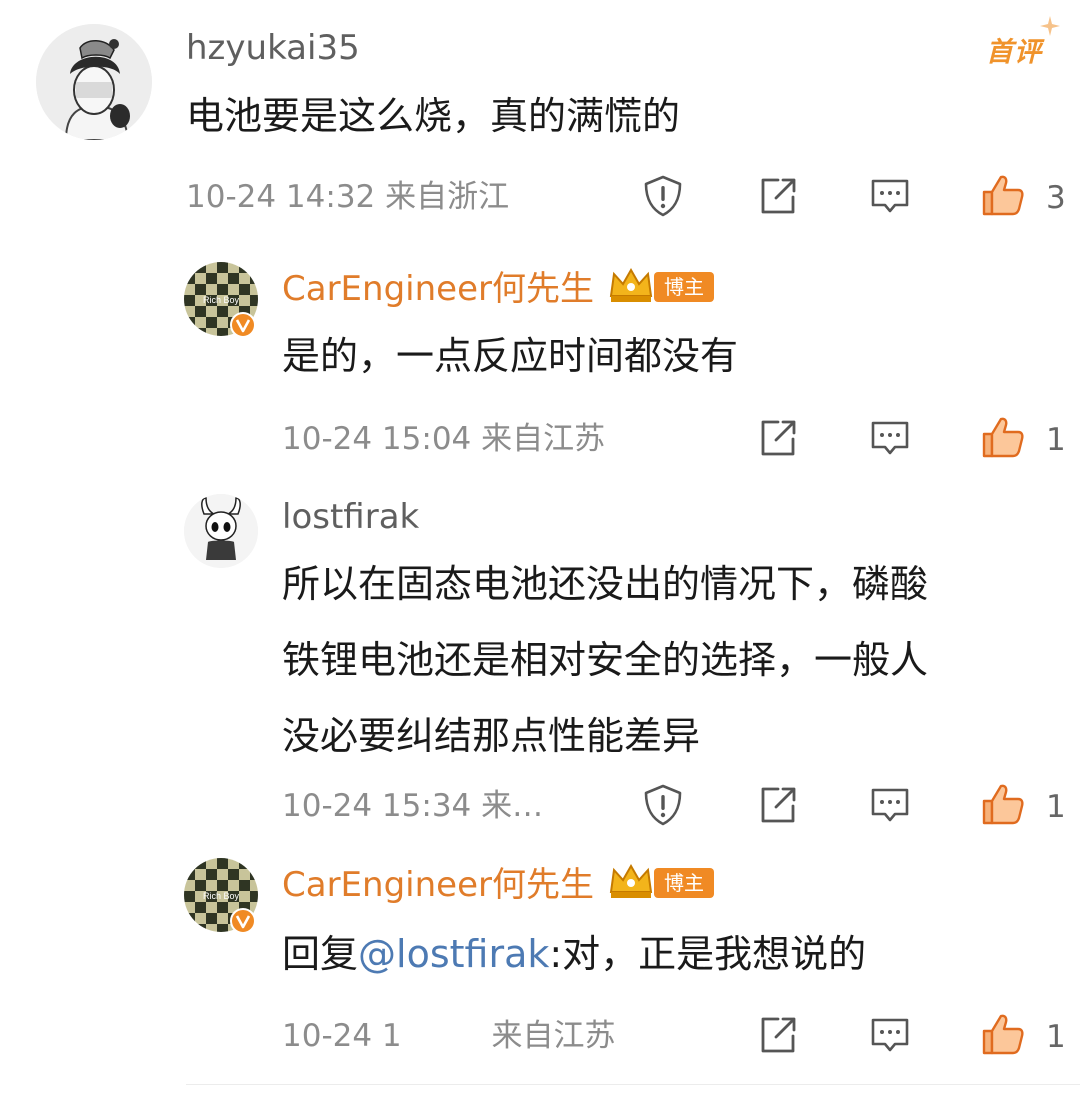 This screenshot has height=1108, width=1080. Describe the element at coordinates (510, 356) in the screenshot. I see `reply-text: 是的，一点反应时间都没有` at that location.